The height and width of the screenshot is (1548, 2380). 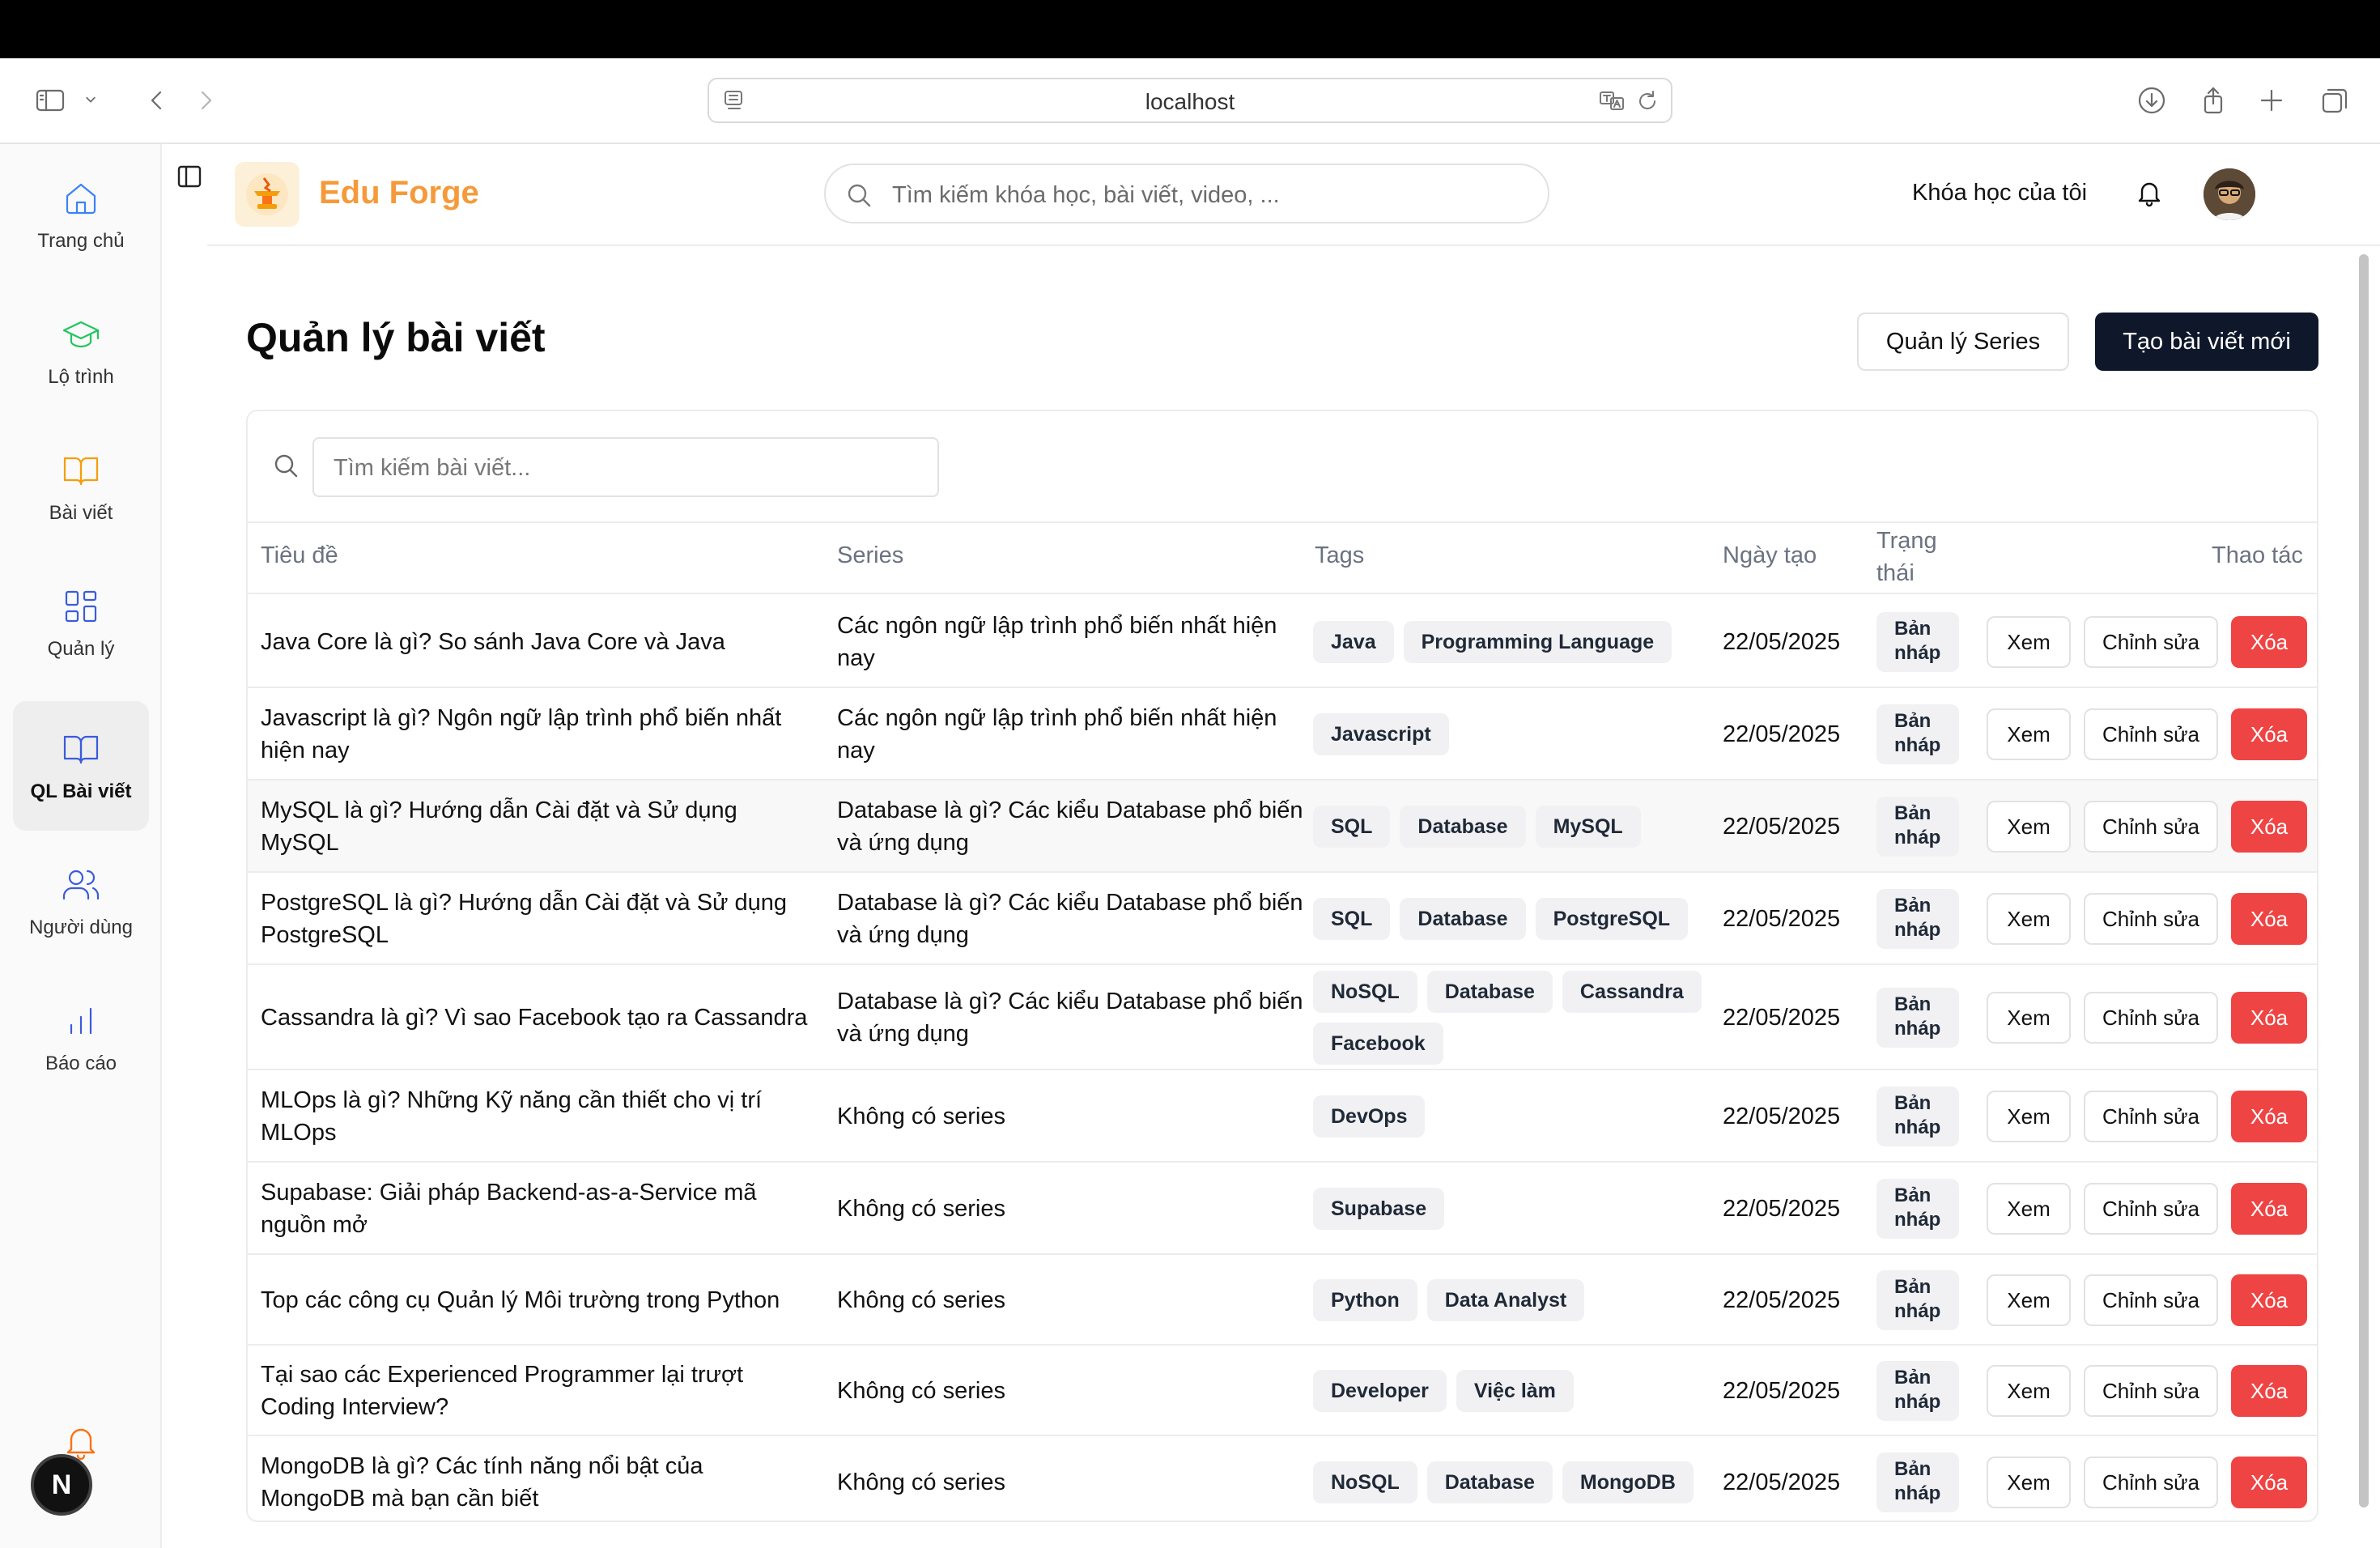 What do you see at coordinates (1912, 557) in the screenshot?
I see `column-header-status: Trạng thái` at bounding box center [1912, 557].